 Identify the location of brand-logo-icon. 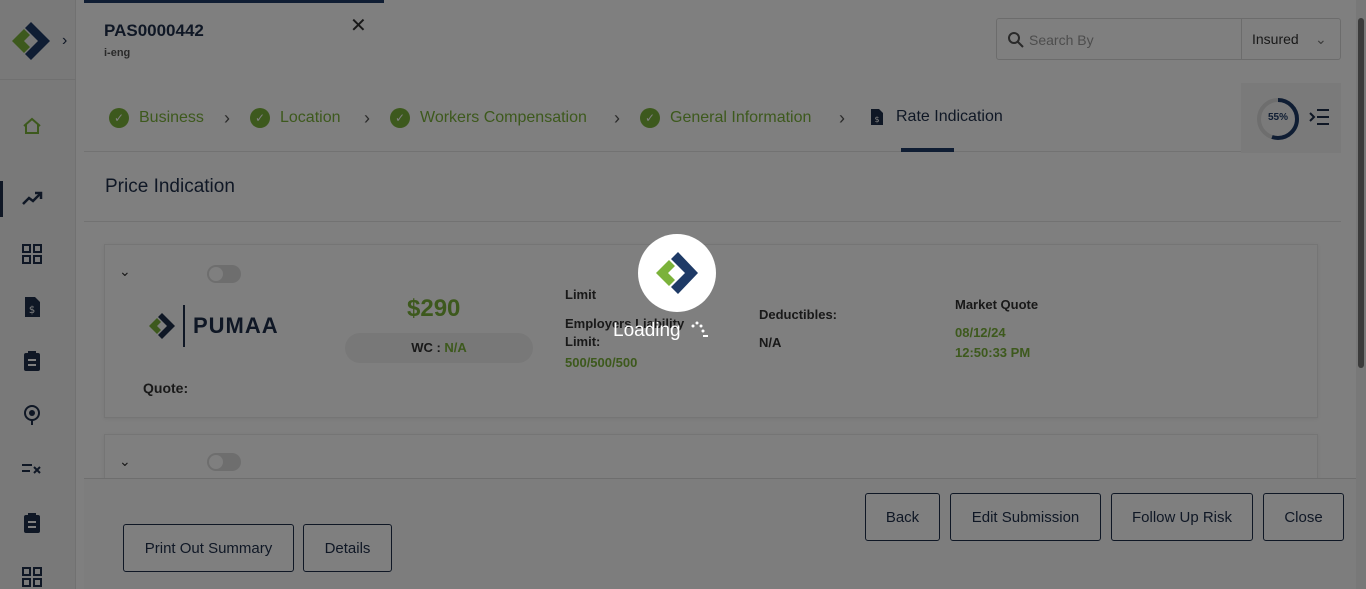
(677, 273).